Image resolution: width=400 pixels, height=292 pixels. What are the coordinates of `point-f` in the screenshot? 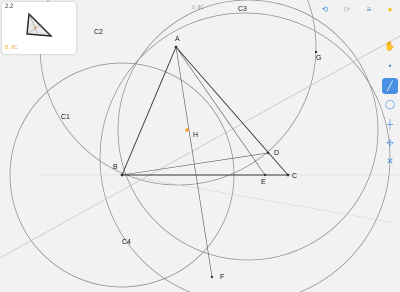 It's located at (212, 277).